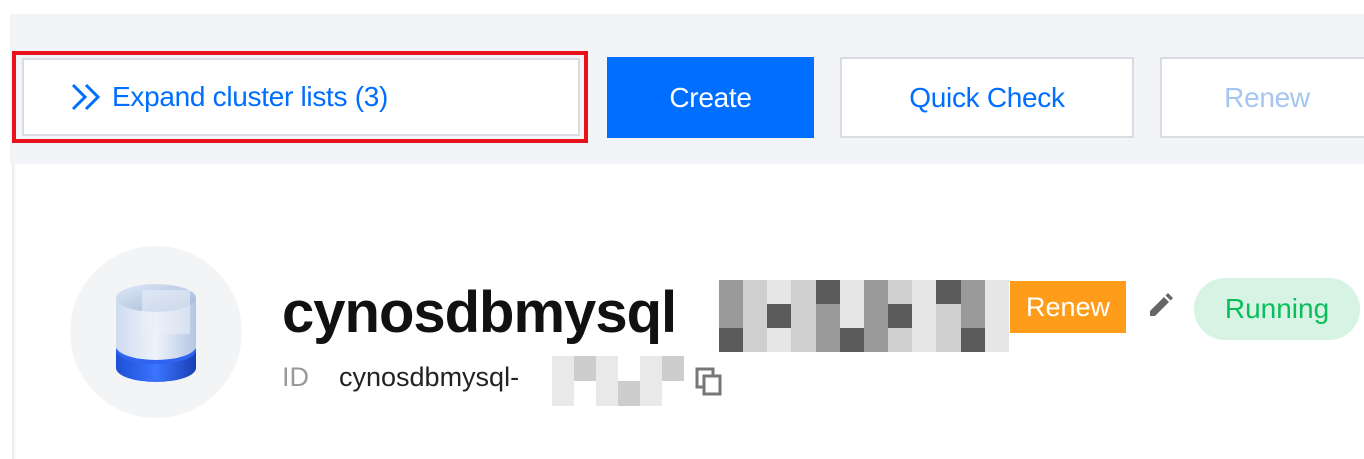  I want to click on avatar, so click(156, 332).